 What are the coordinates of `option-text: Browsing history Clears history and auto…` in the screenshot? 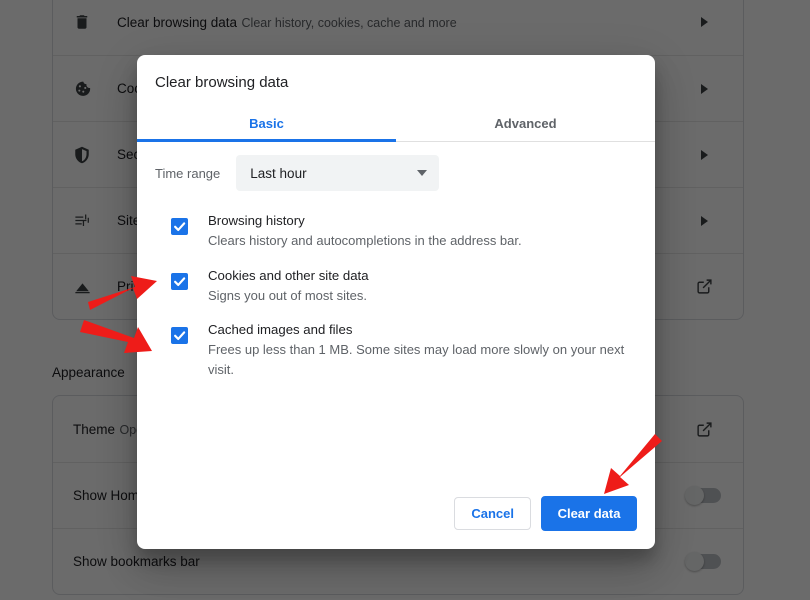 It's located at (424, 228).